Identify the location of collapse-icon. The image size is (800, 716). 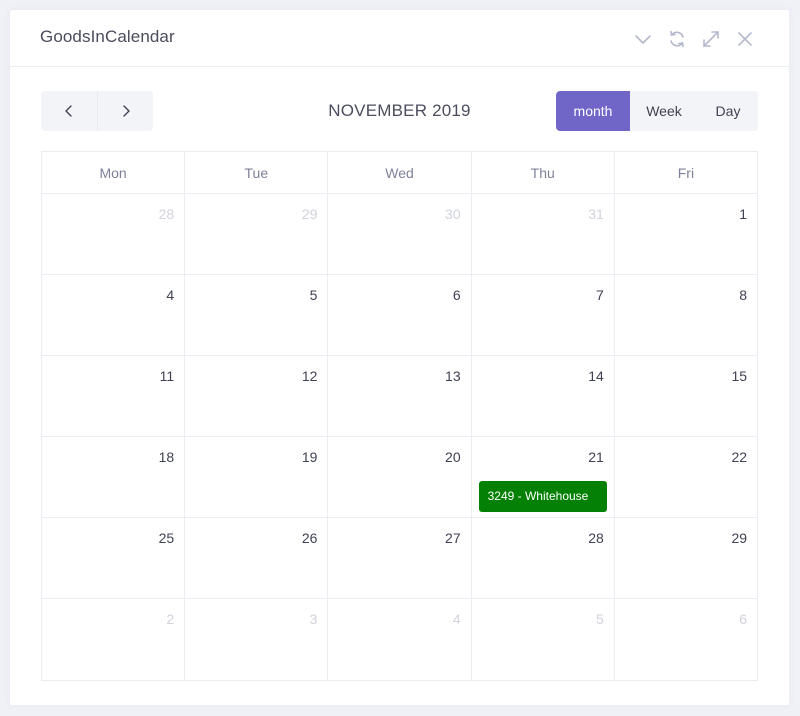
(643, 39).